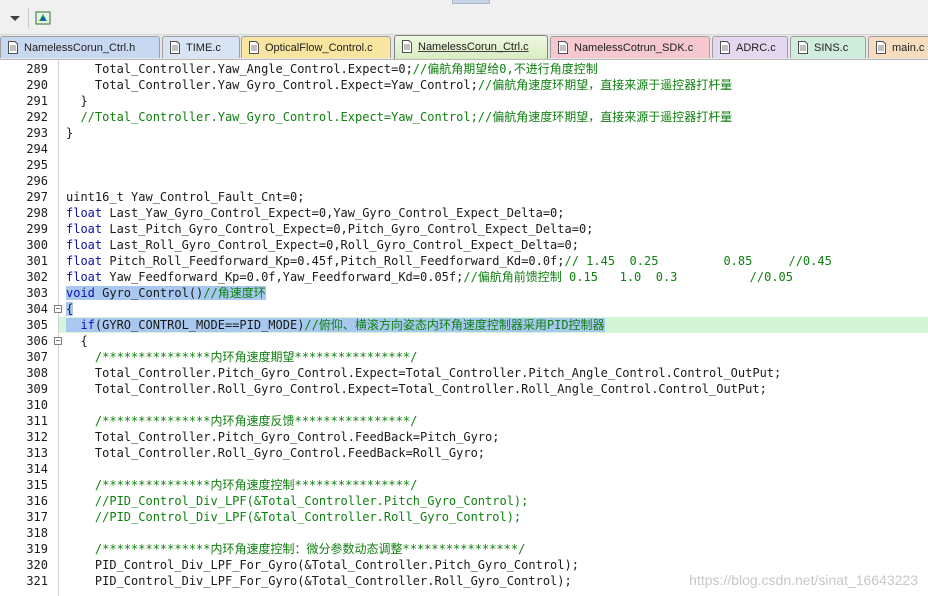 The width and height of the screenshot is (928, 596). What do you see at coordinates (199, 325) in the screenshot?
I see `code-text: (GYRO_CONTROL_MODE==PID_MODE)` at bounding box center [199, 325].